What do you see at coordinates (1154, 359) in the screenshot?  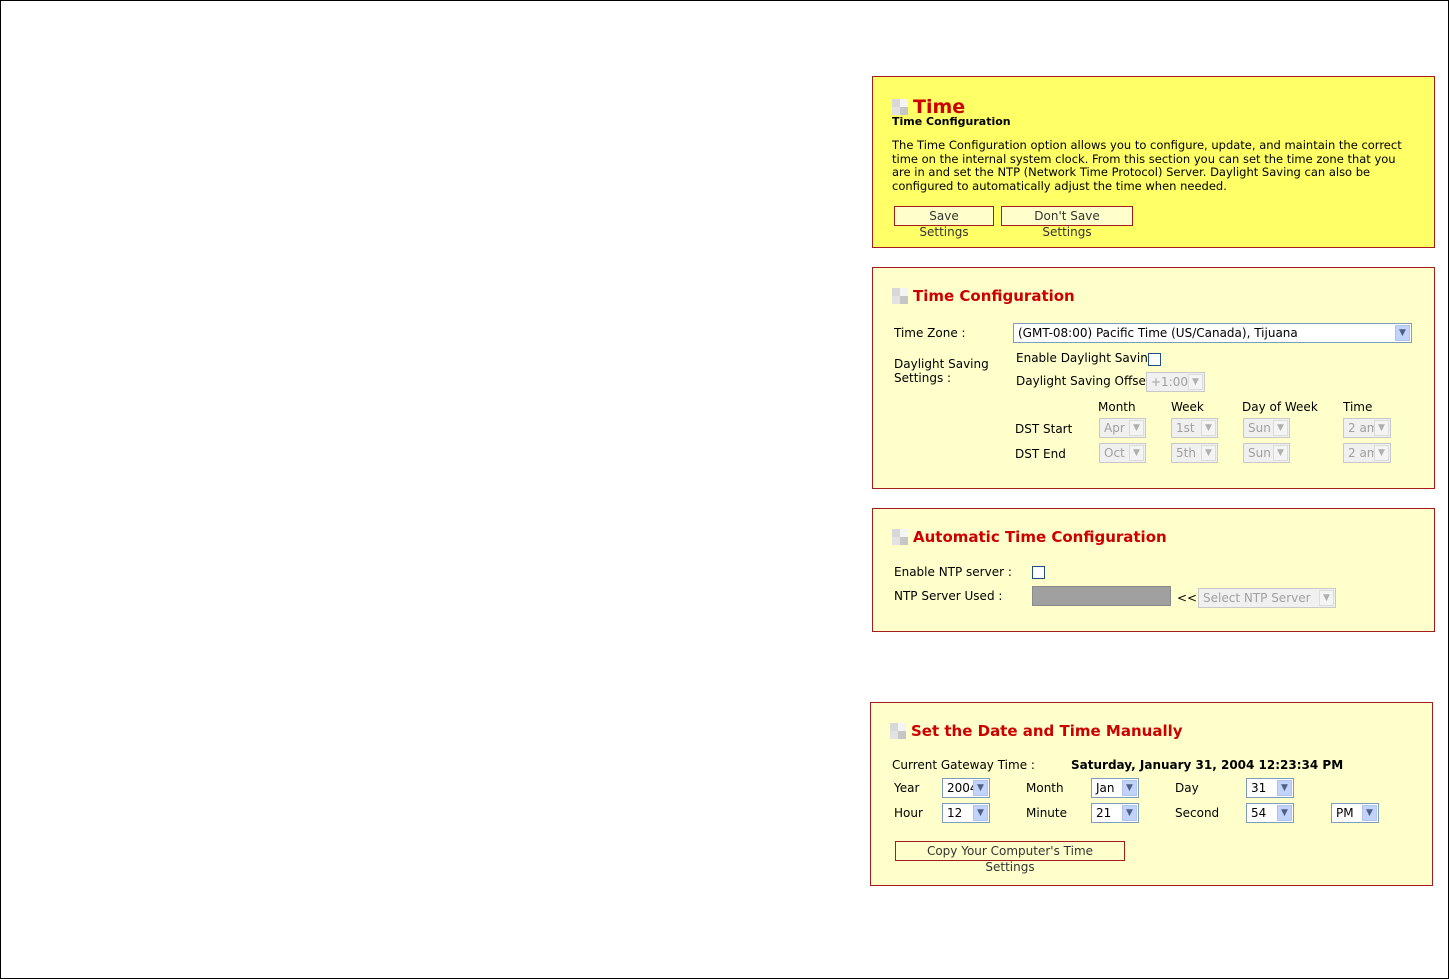 I see `enable-dst-checkbox` at bounding box center [1154, 359].